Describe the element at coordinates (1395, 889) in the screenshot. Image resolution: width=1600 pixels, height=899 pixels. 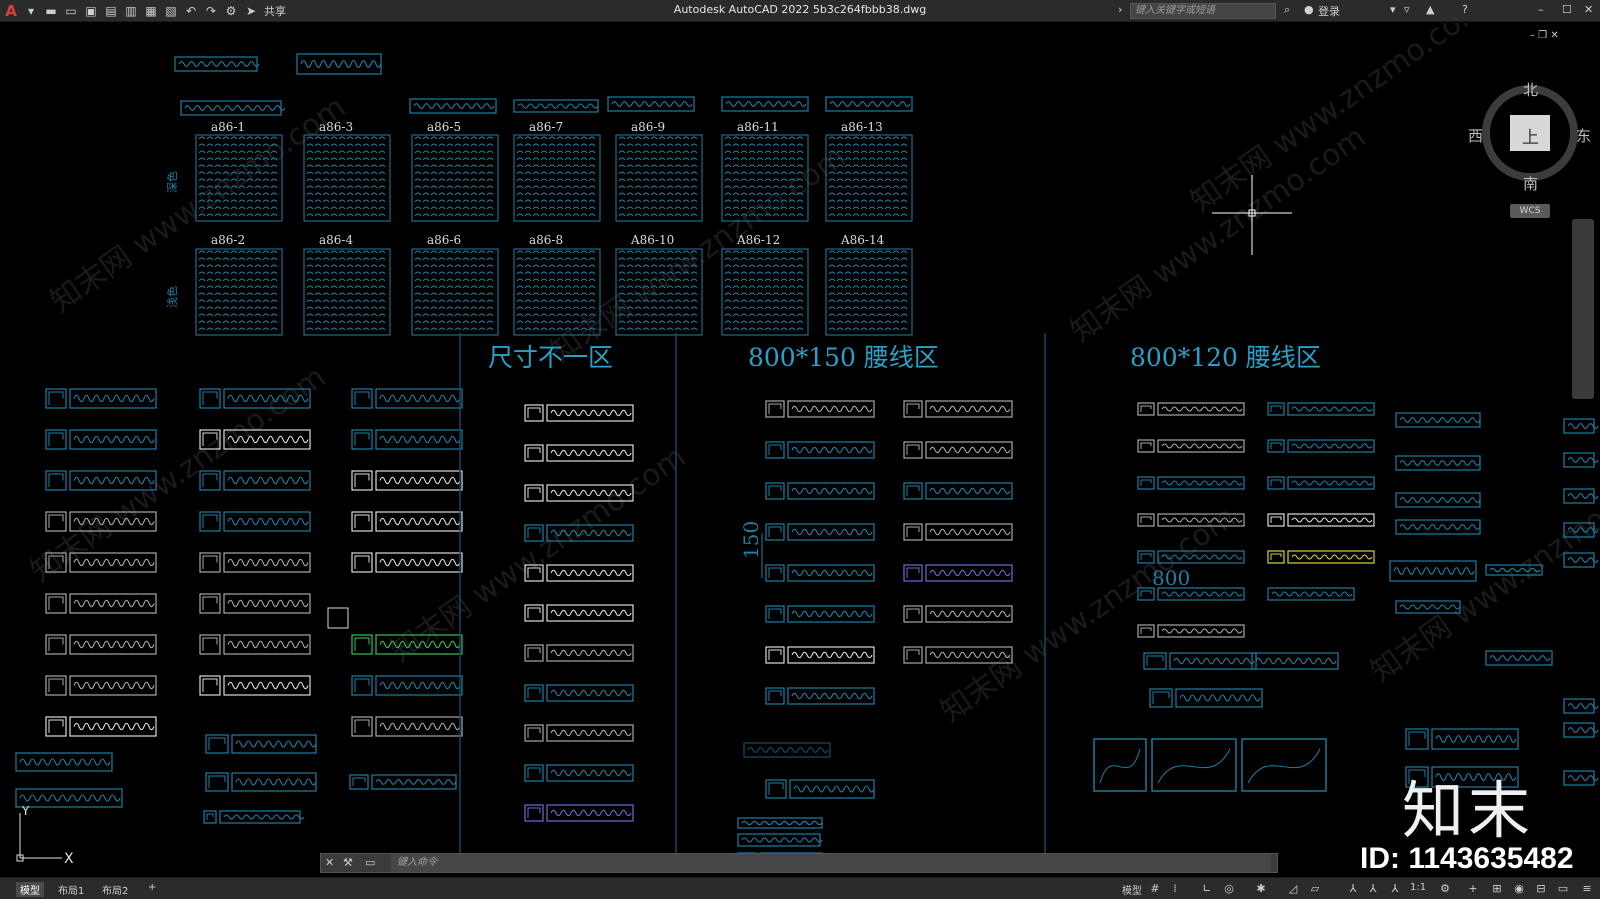
I see `annotation-scale-icon: ⅄` at that location.